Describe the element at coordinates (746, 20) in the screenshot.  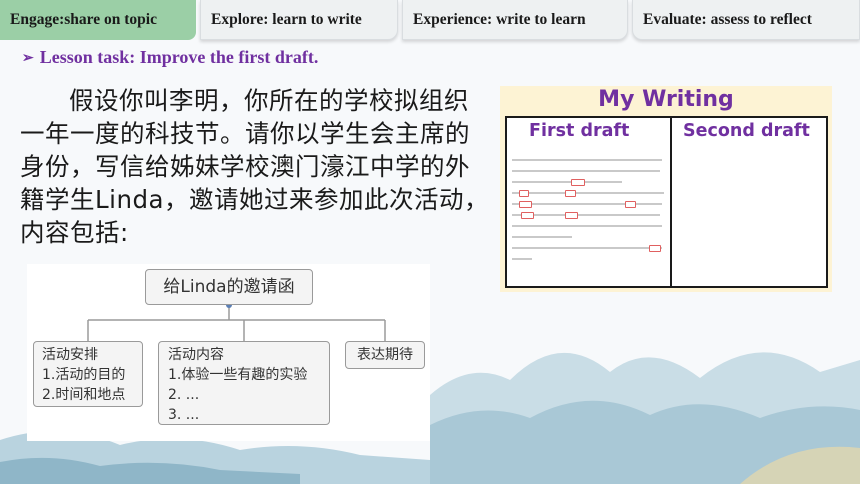
I see `tab-evaluate: Evaluate: assess to reflect` at that location.